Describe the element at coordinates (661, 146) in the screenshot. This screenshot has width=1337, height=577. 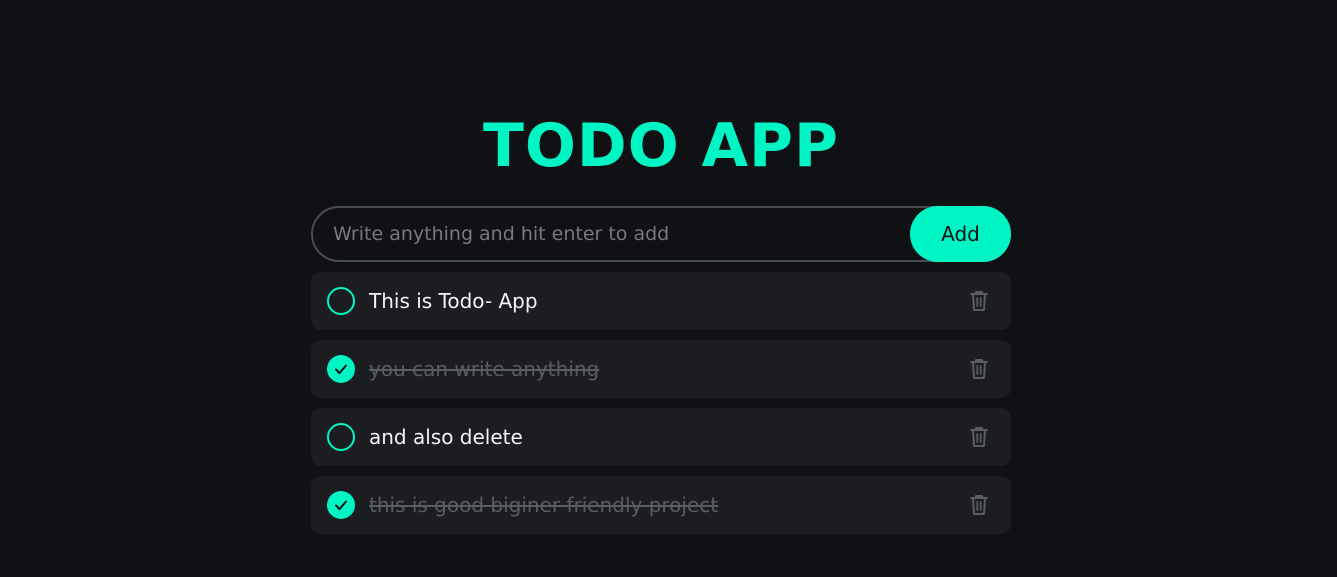
I see `app-title: TODO APP` at that location.